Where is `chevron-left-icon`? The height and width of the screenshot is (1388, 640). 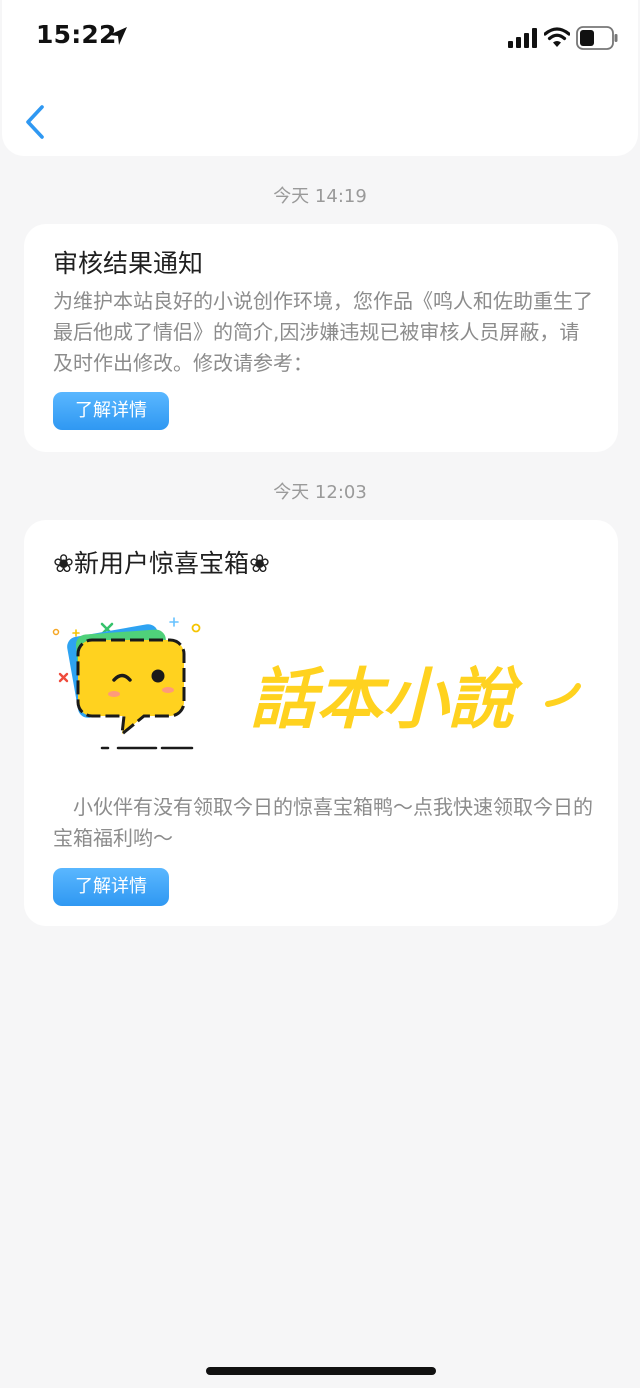 chevron-left-icon is located at coordinates (35, 122).